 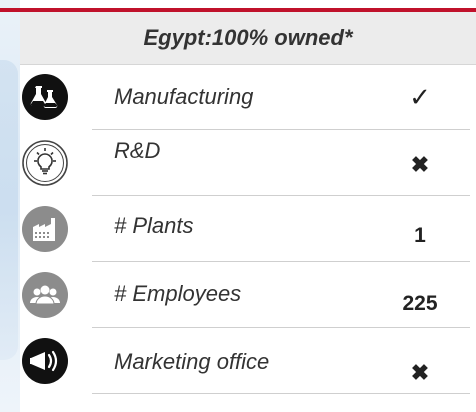 I want to click on row-label-manufacturing: Manufacturing, so click(x=184, y=96).